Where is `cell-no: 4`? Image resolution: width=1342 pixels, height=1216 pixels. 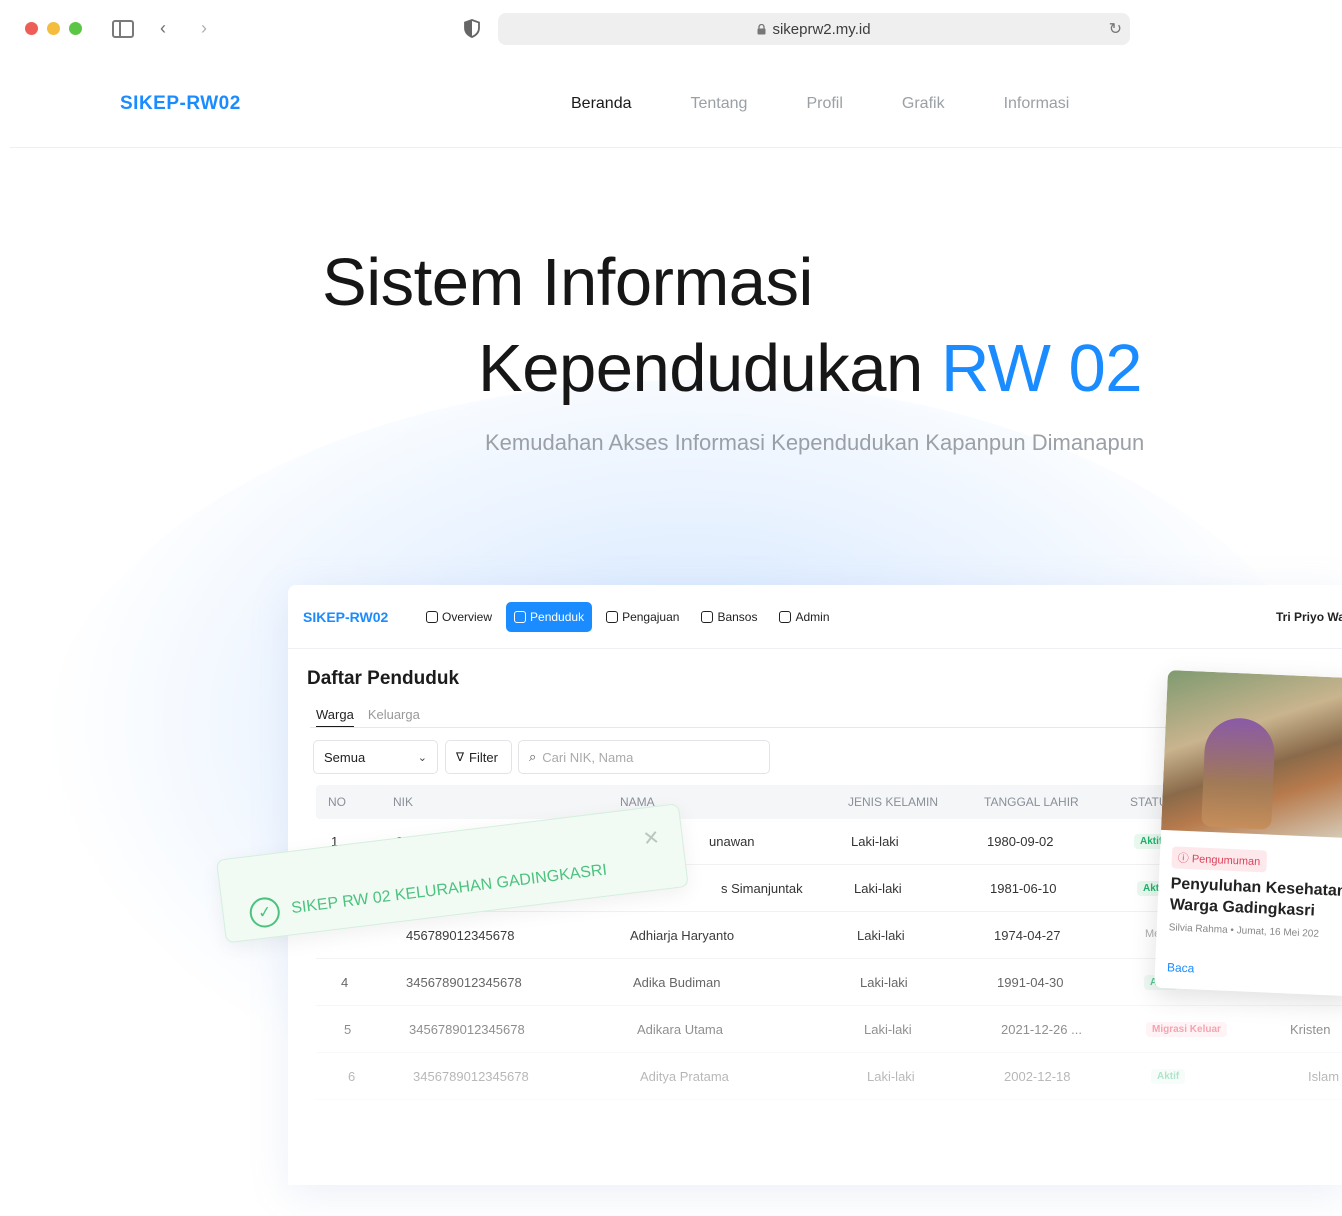
cell-no: 4 is located at coordinates (345, 982).